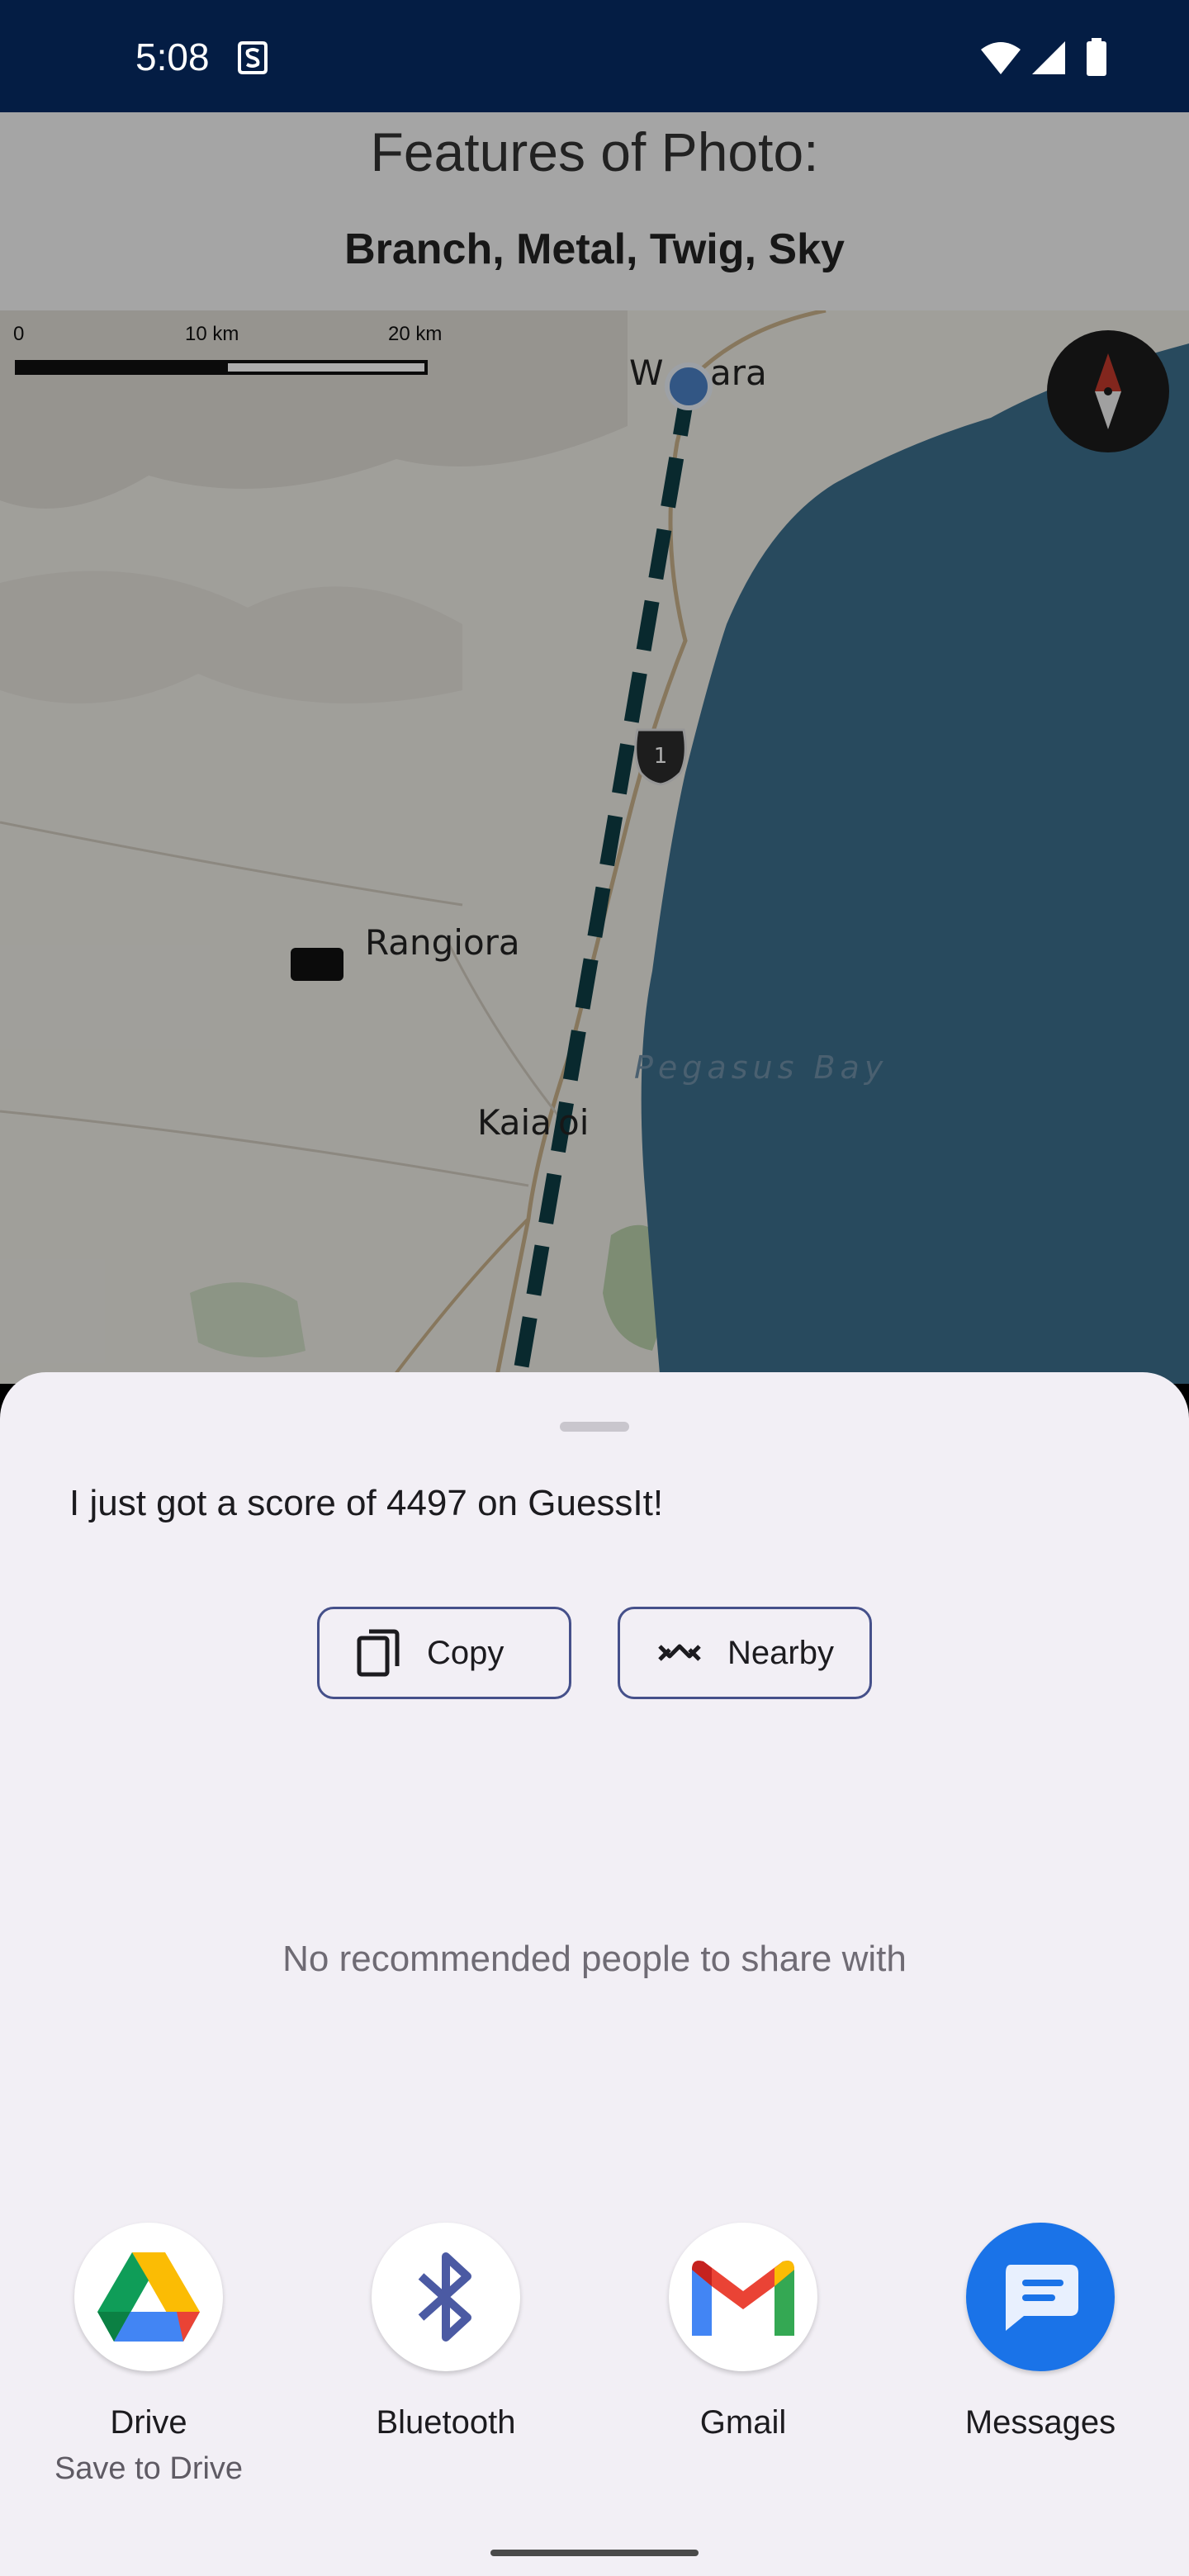  What do you see at coordinates (465, 1652) in the screenshot?
I see `copy-label: Copy` at bounding box center [465, 1652].